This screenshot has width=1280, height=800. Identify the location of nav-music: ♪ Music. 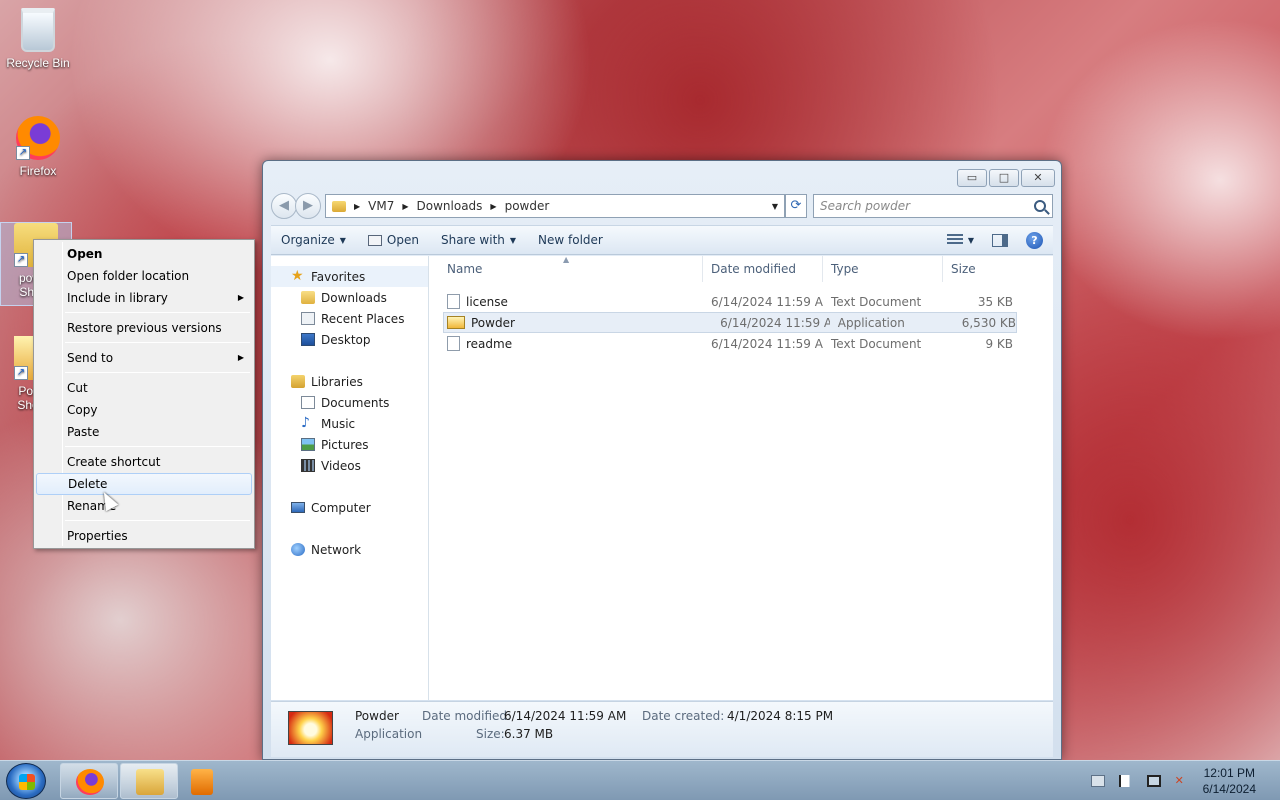
(349, 423).